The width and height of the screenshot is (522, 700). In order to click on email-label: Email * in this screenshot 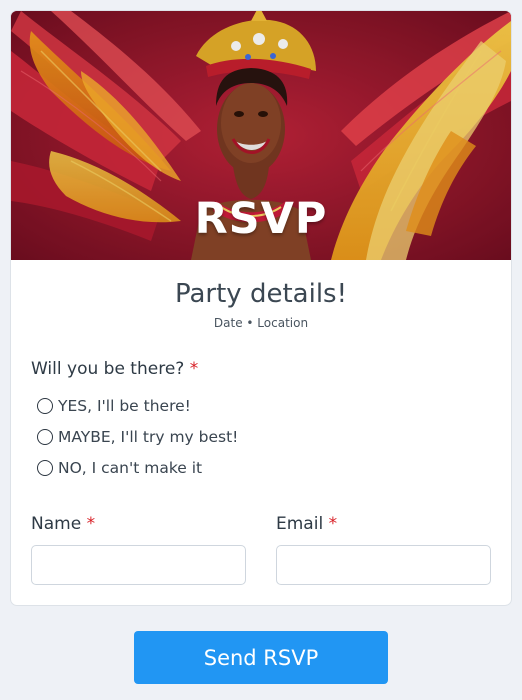, I will do `click(306, 524)`.